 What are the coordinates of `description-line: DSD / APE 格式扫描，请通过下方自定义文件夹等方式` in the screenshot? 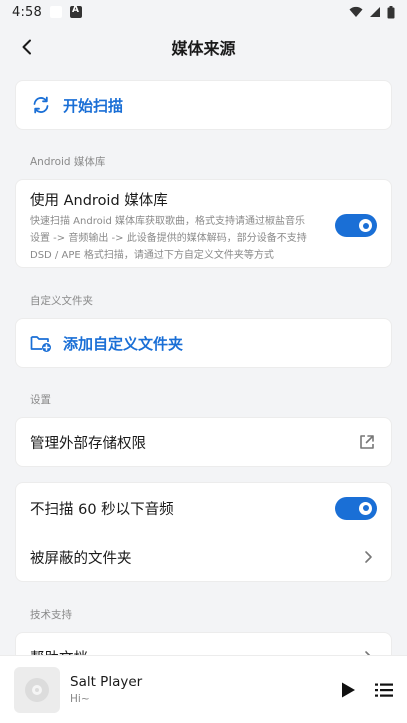 It's located at (152, 255).